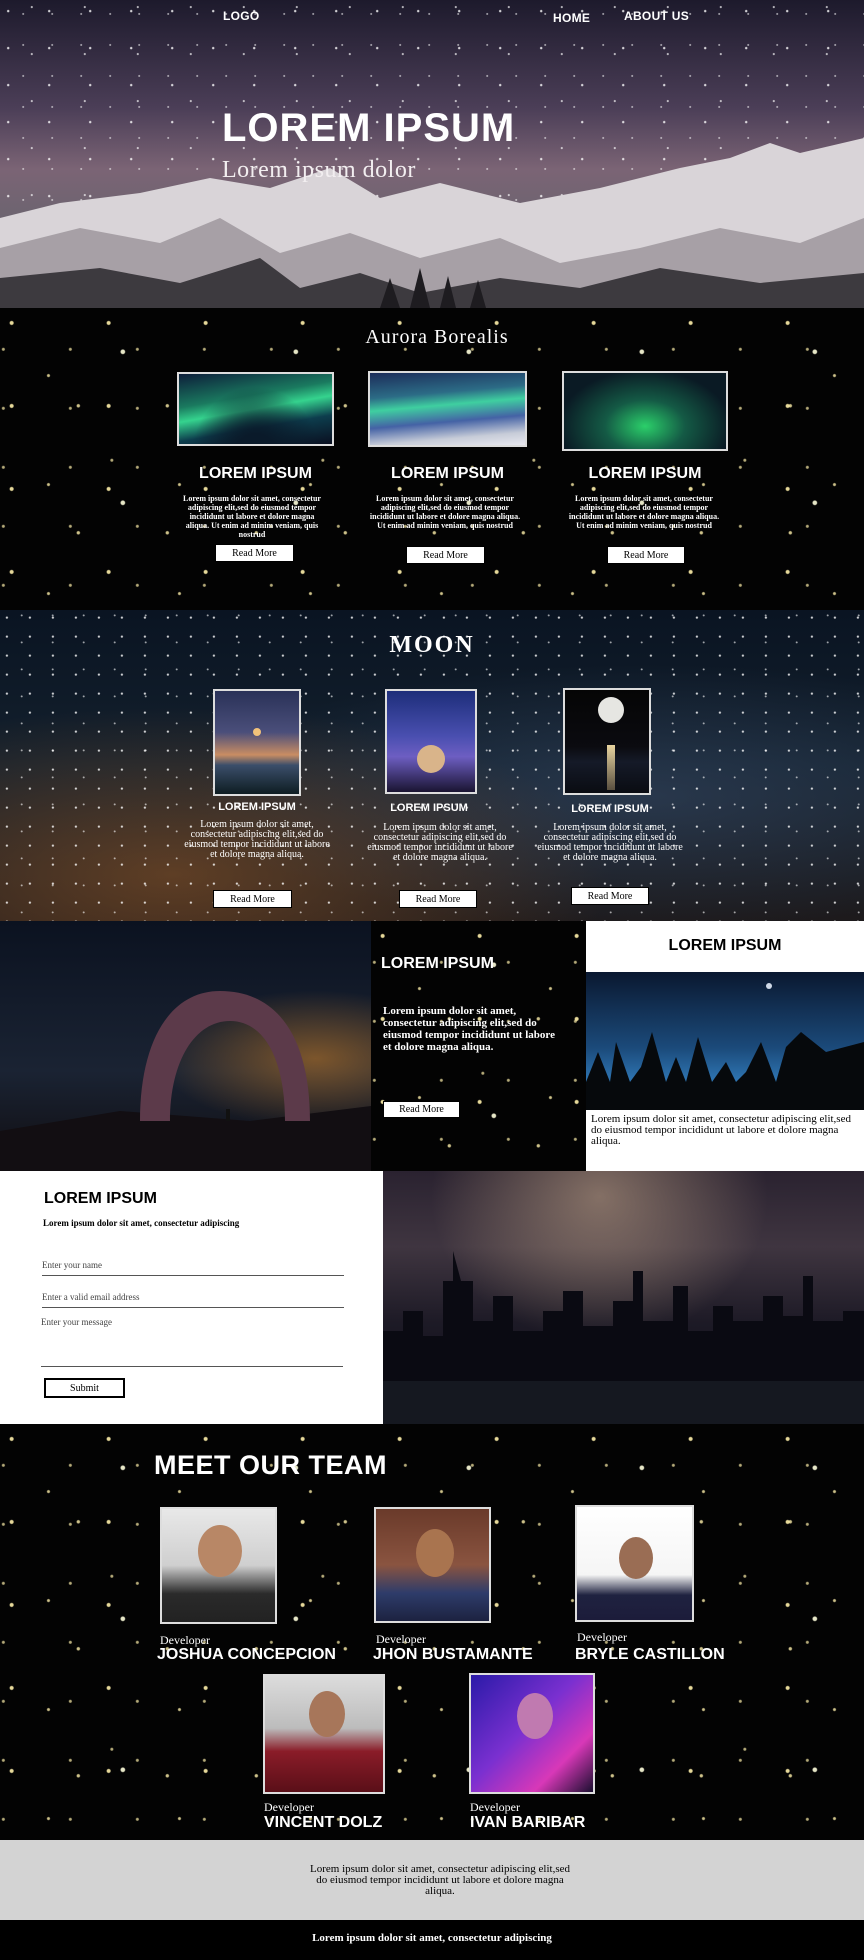 The width and height of the screenshot is (864, 1960). I want to click on name-field: Enter your name, so click(193, 1268).